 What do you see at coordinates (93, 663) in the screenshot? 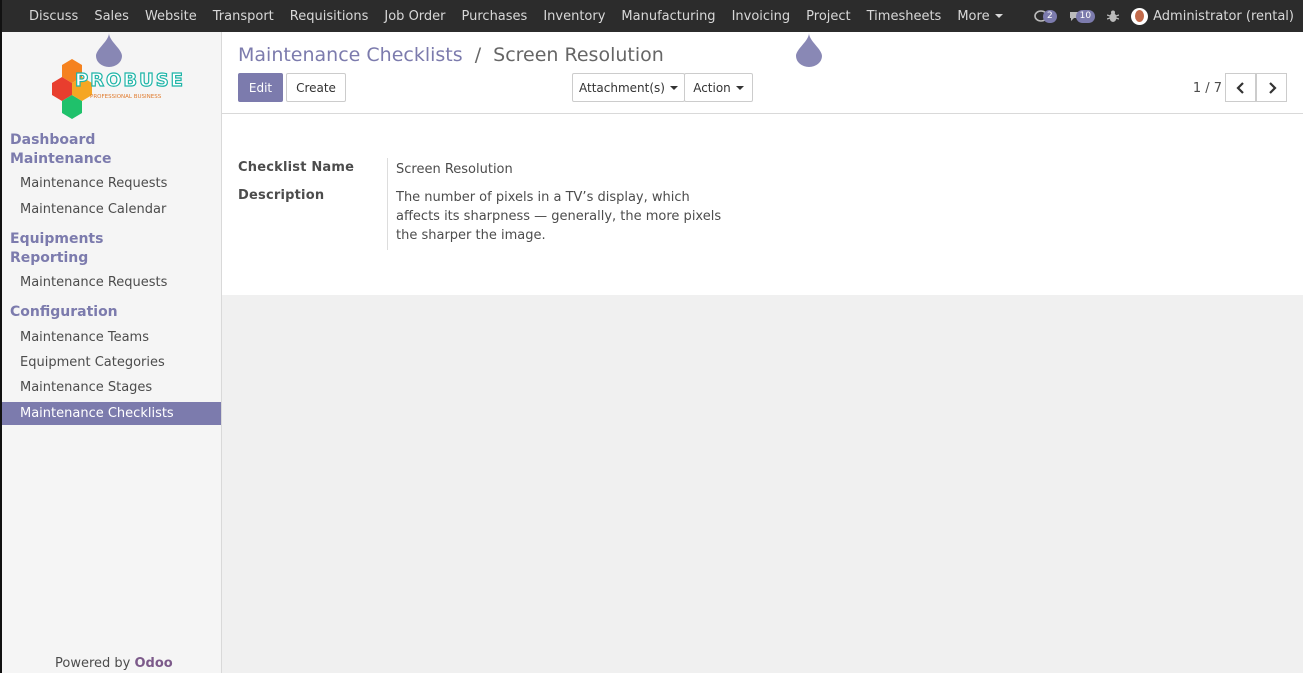
I see `powered-by-prefix: Powered by` at bounding box center [93, 663].